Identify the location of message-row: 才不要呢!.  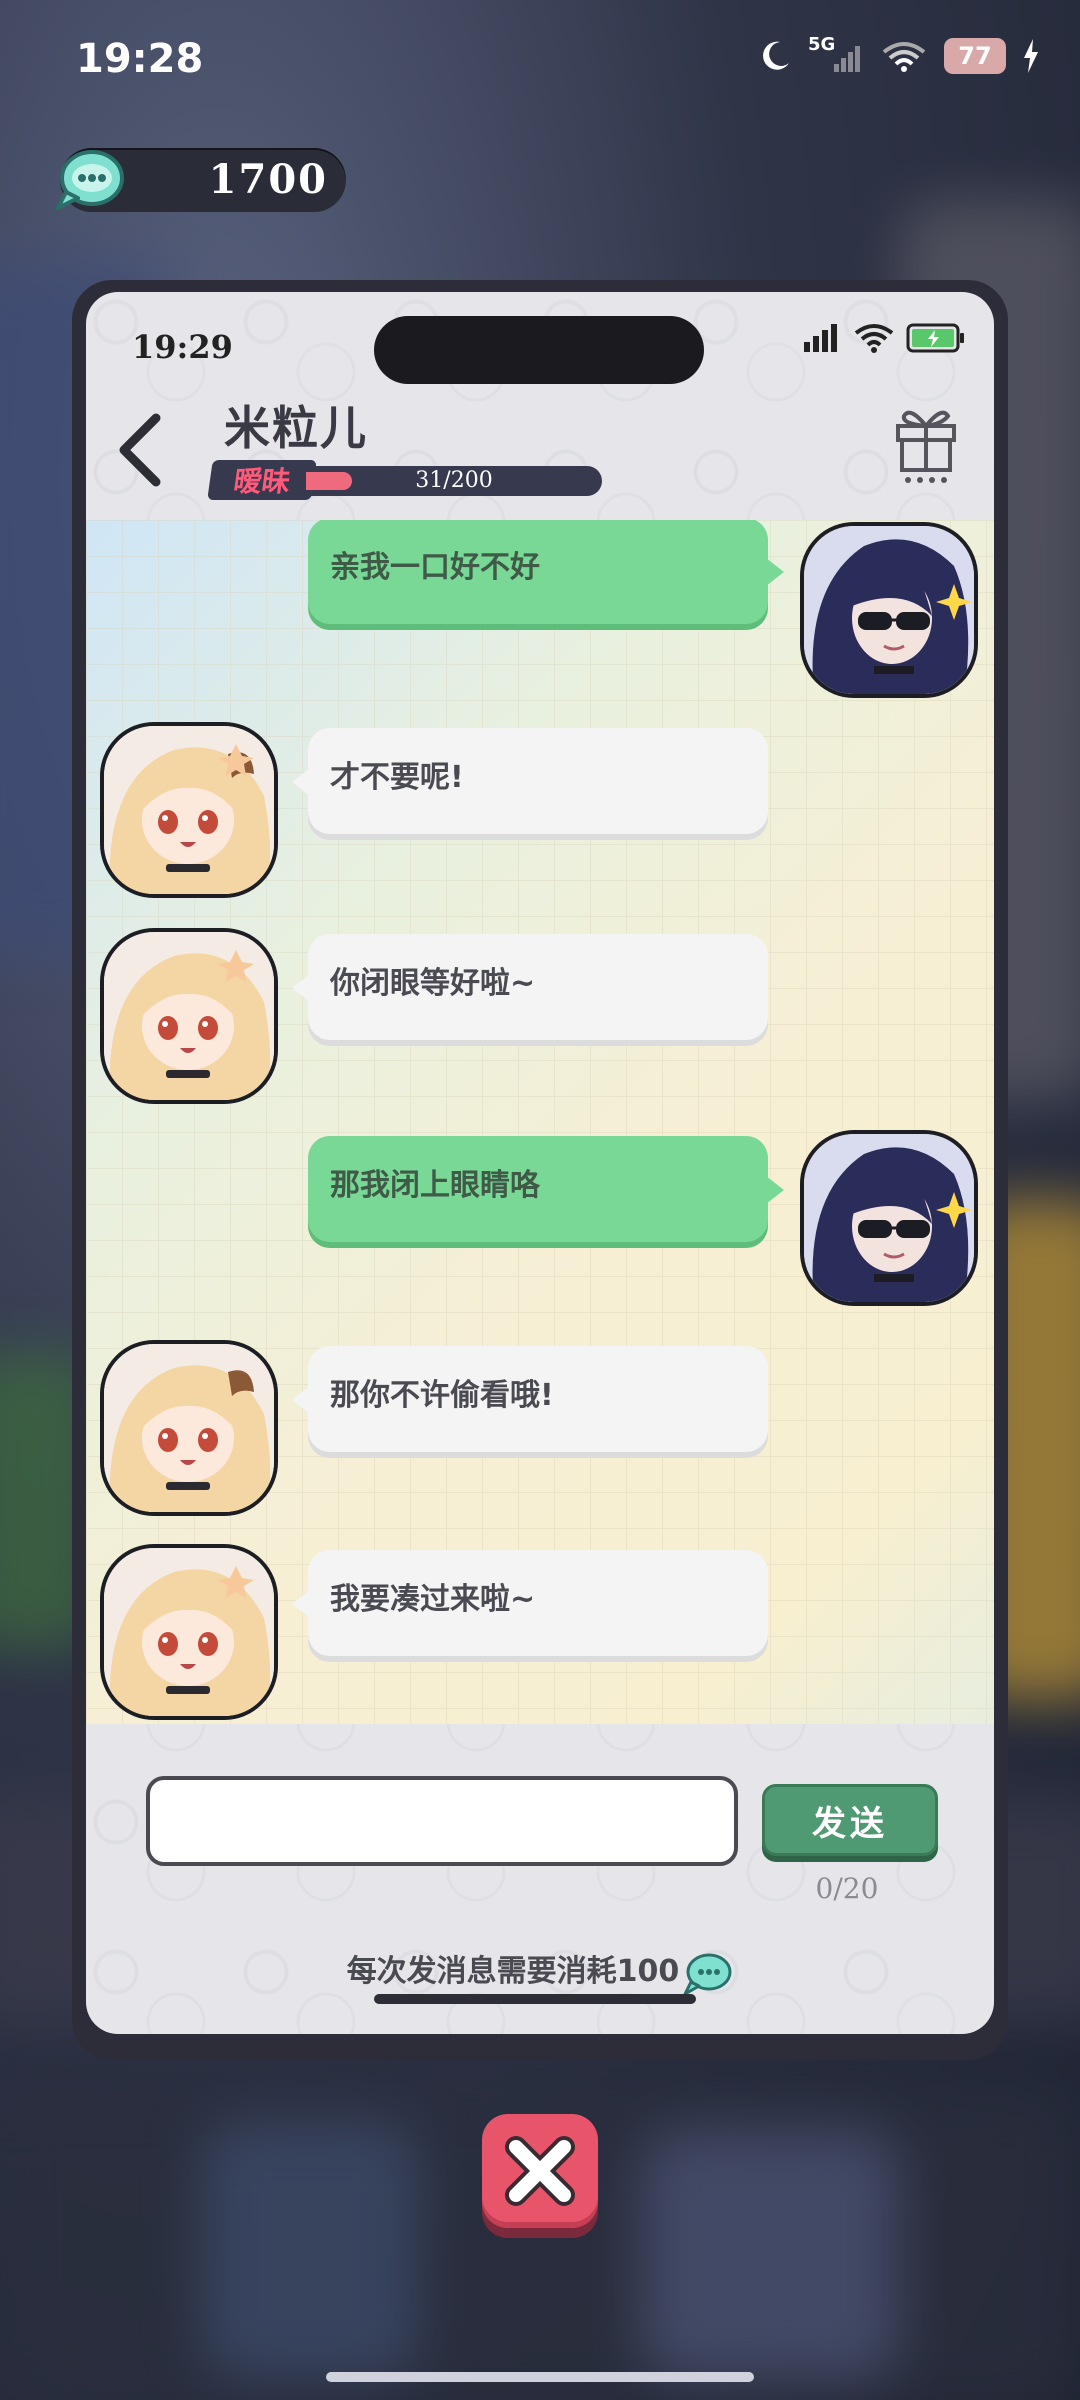
(540, 812).